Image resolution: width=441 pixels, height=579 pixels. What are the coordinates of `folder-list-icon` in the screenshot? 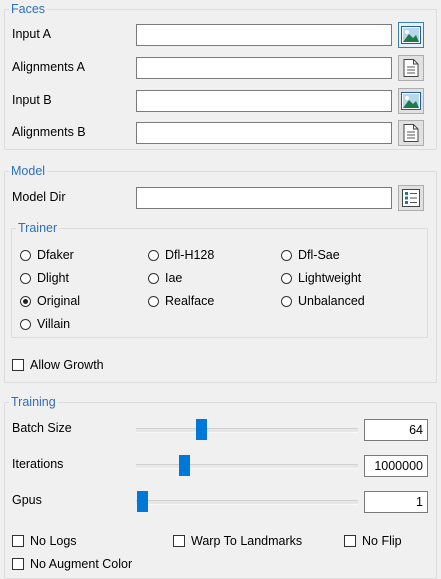 It's located at (411, 198).